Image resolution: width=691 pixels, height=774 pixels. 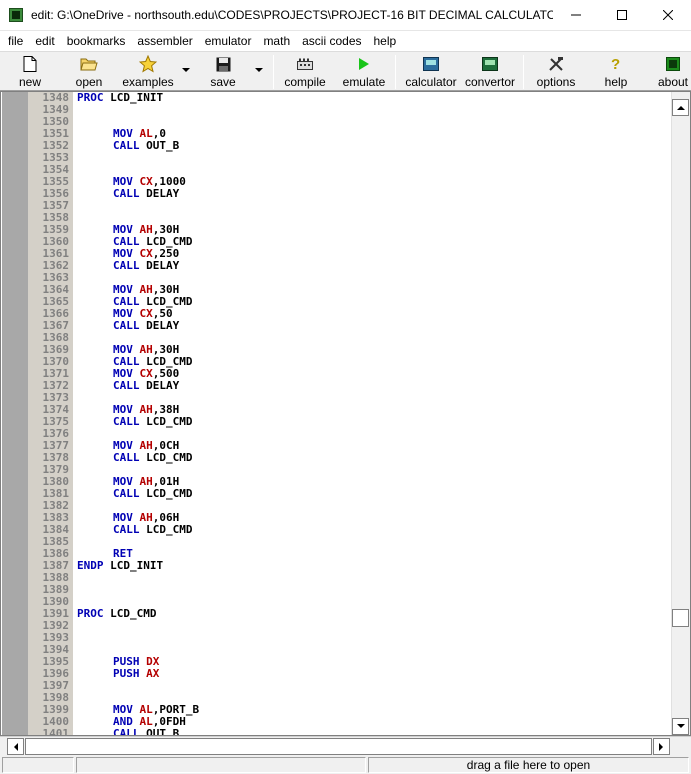 I want to click on code-keyword: PROC, so click(x=90, y=98).